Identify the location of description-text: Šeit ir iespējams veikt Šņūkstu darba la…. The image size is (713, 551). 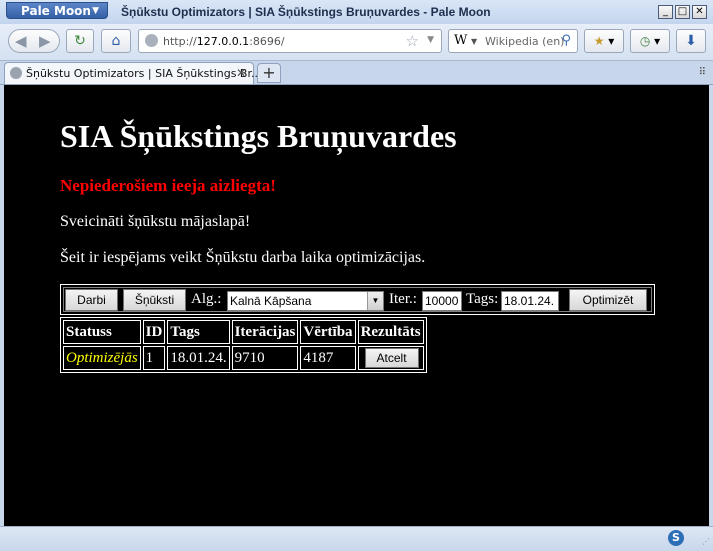
(243, 257).